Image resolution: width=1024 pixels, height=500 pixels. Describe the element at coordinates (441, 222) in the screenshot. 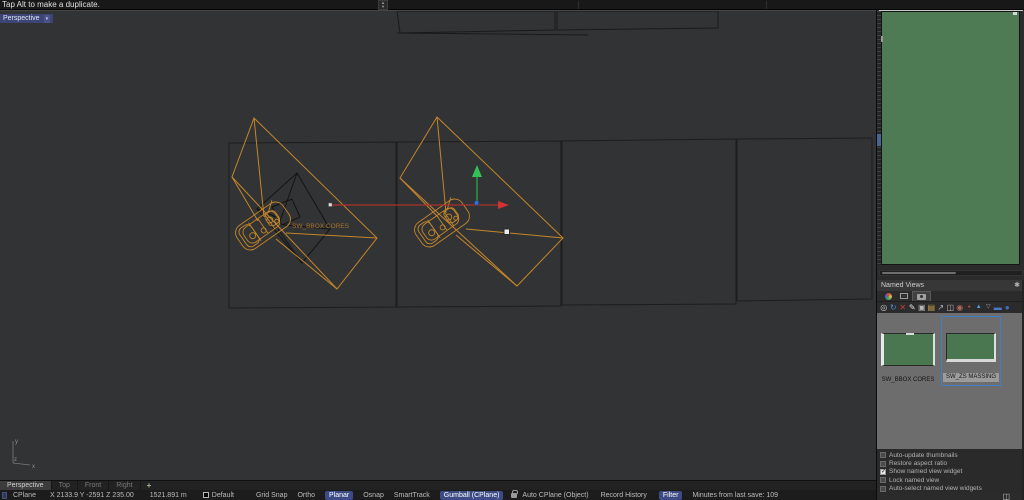

I see `massing-model-right` at that location.